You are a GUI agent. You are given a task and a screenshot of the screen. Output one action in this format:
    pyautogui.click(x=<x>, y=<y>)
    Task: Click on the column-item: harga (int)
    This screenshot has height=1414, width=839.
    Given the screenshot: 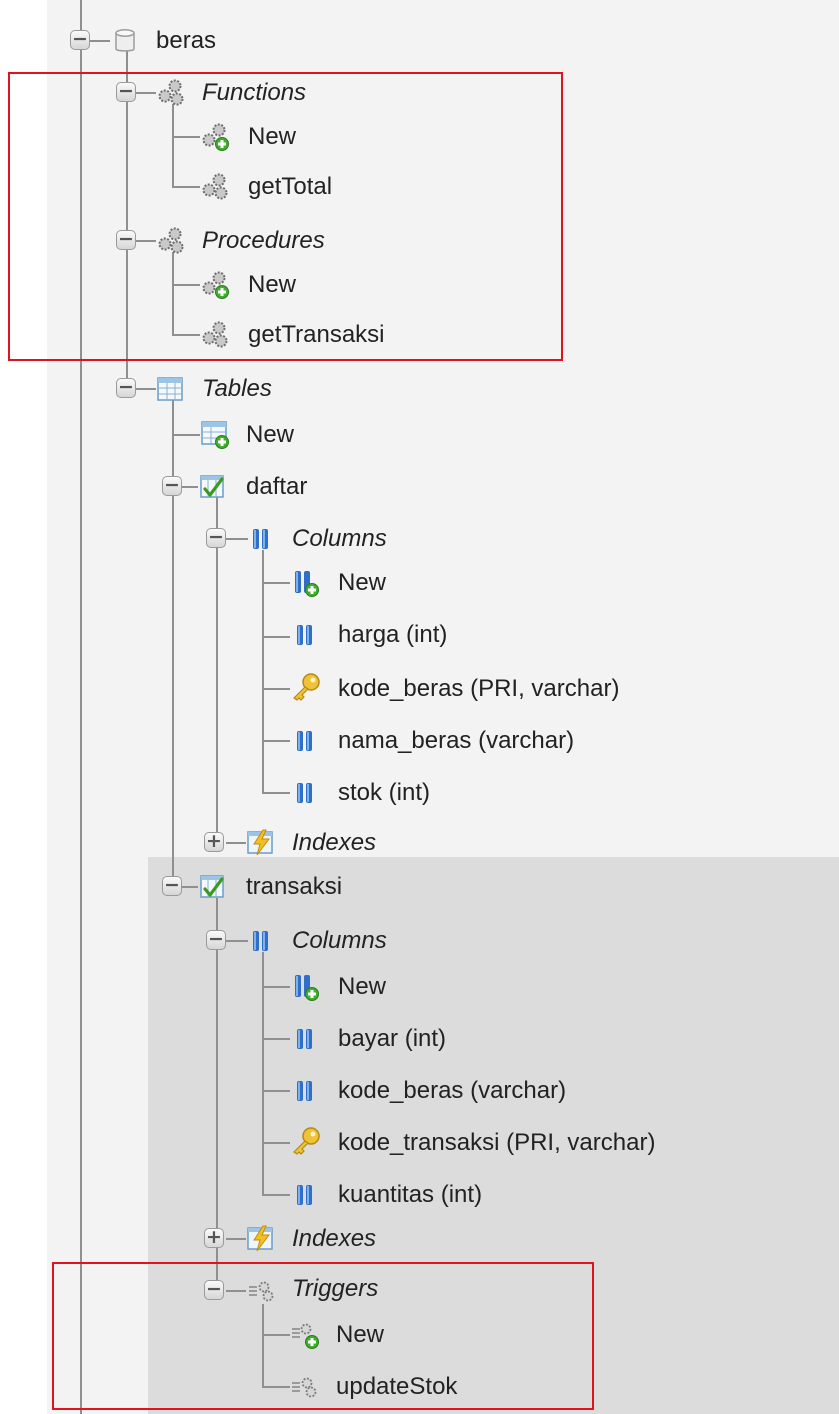 What is the action you would take?
    pyautogui.click(x=392, y=635)
    